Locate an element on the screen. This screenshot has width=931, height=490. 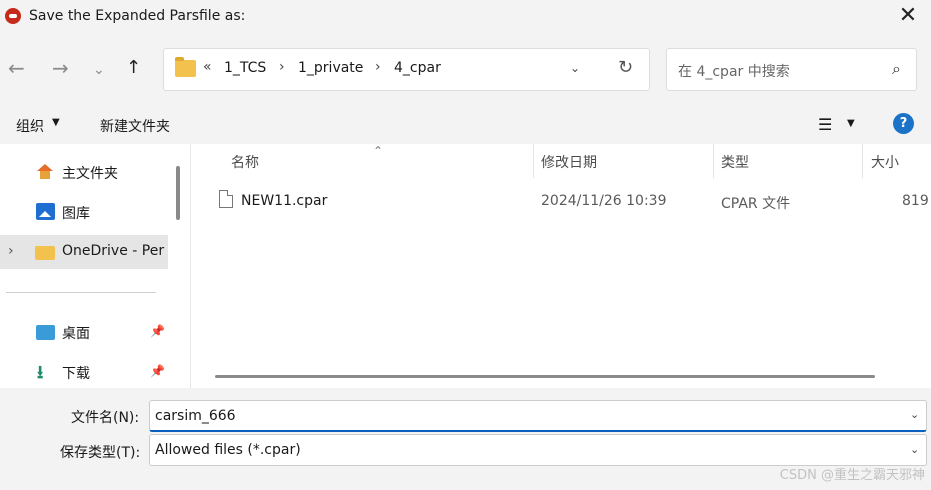
breadcrumb-1-private: 1_private is located at coordinates (330, 68).